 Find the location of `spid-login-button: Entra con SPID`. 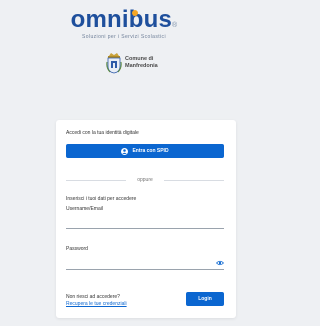

spid-login-button: Entra con SPID is located at coordinates (145, 151).